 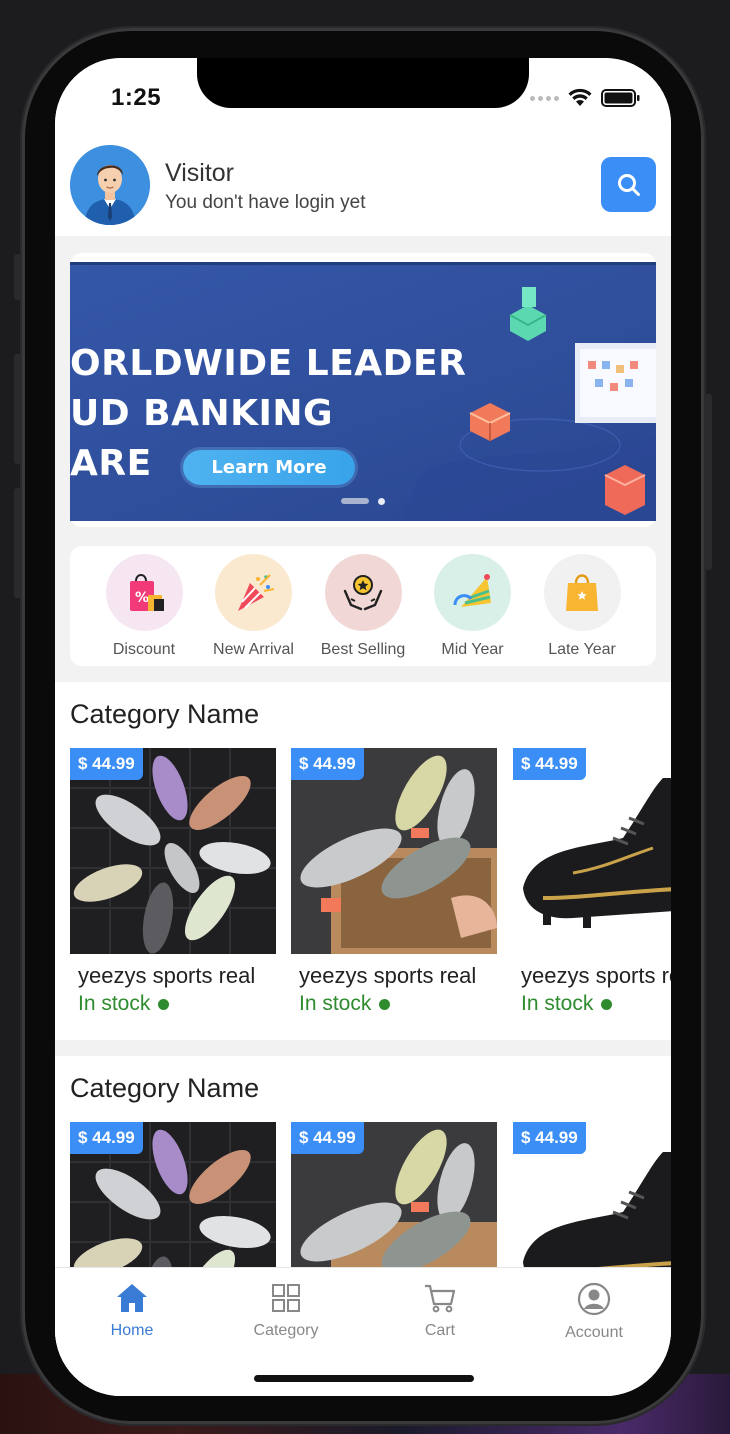 I want to click on tab-account: Account, so click(x=594, y=1332).